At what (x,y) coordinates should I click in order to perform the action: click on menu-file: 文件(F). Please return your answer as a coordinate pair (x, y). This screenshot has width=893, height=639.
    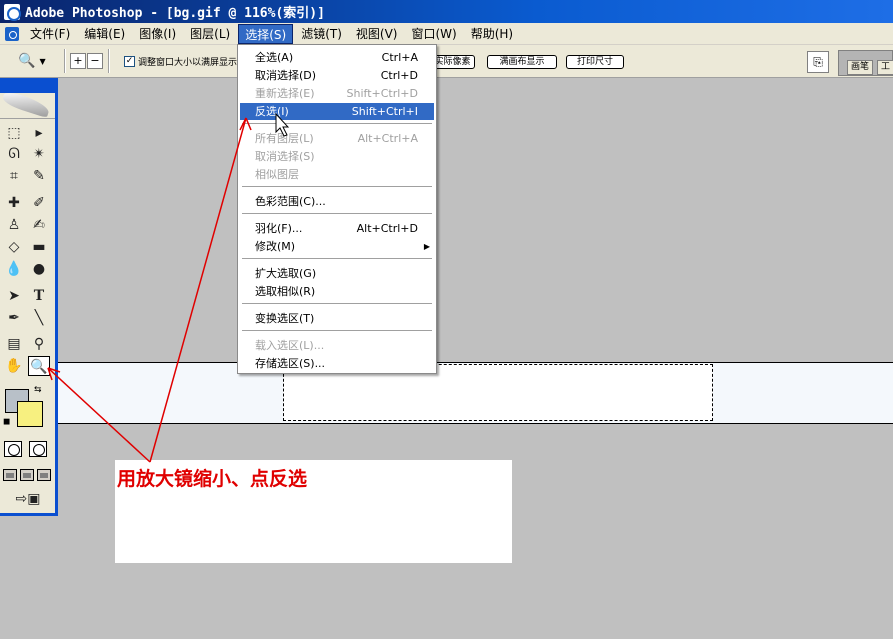
    Looking at the image, I should click on (50, 34).